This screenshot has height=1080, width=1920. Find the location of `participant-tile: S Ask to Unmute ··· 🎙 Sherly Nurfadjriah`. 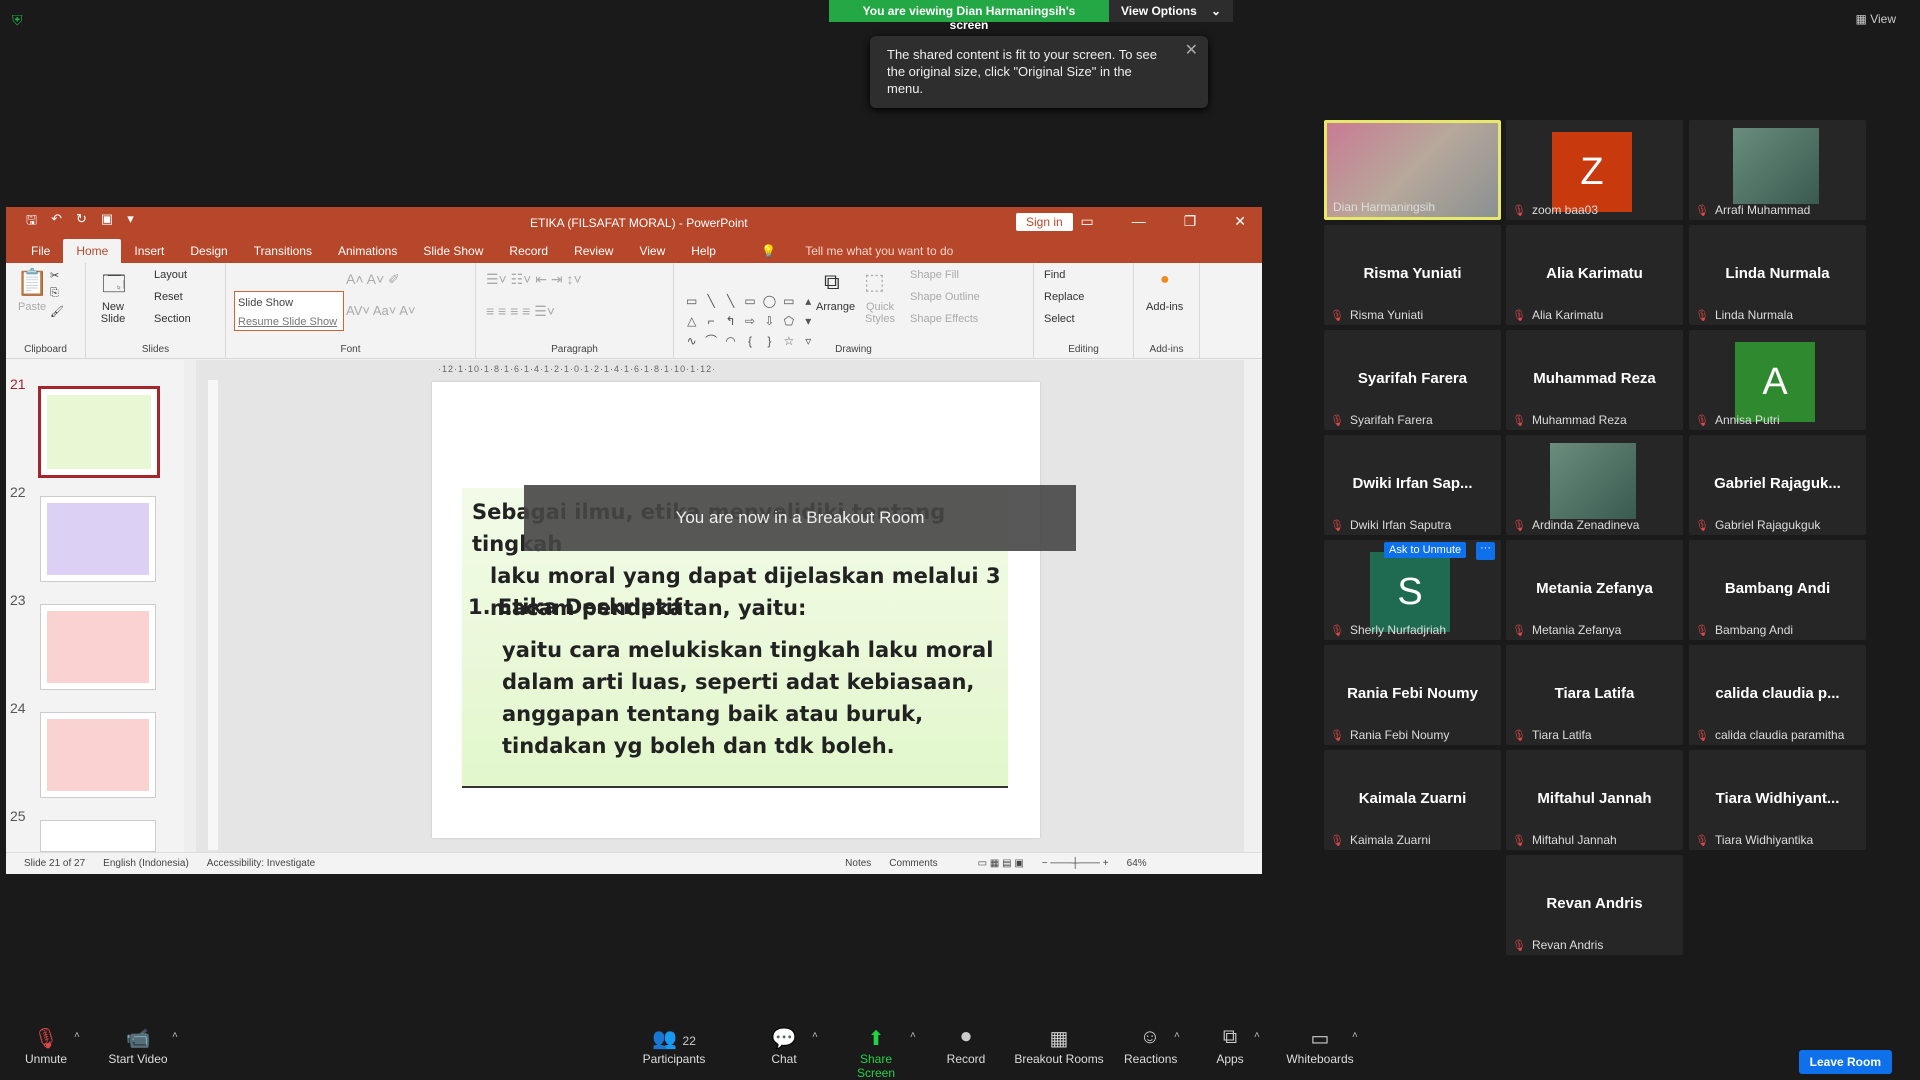

participant-tile: S Ask to Unmute ··· 🎙 Sherly Nurfadjriah is located at coordinates (1412, 590).